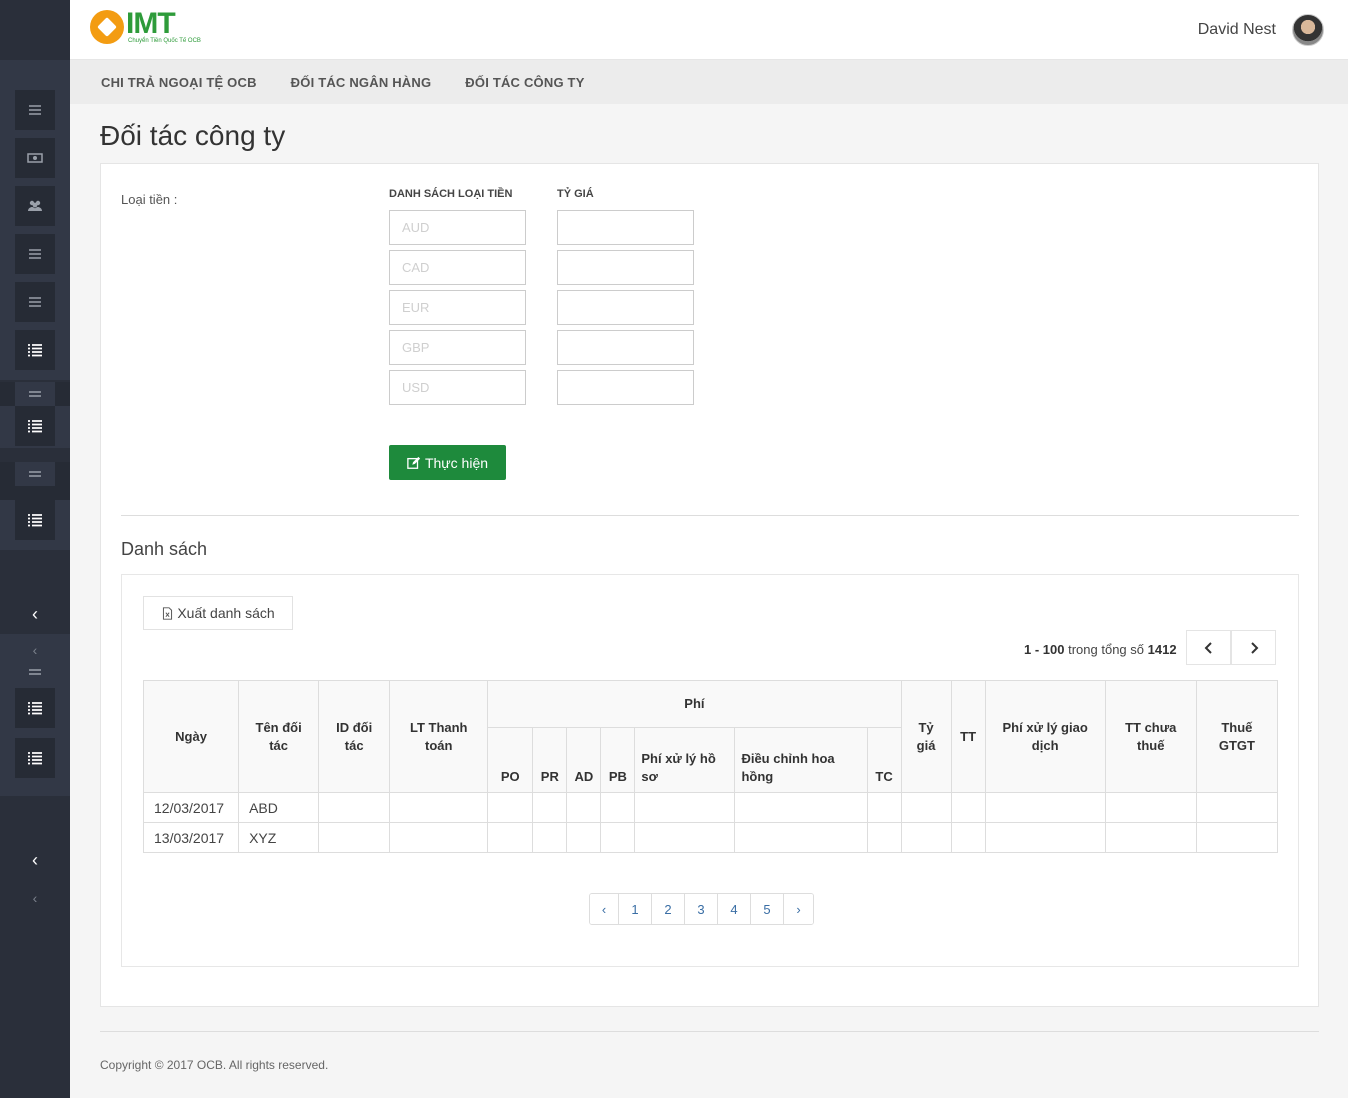 The image size is (1348, 1098). I want to click on page-link-2: 2, so click(668, 909).